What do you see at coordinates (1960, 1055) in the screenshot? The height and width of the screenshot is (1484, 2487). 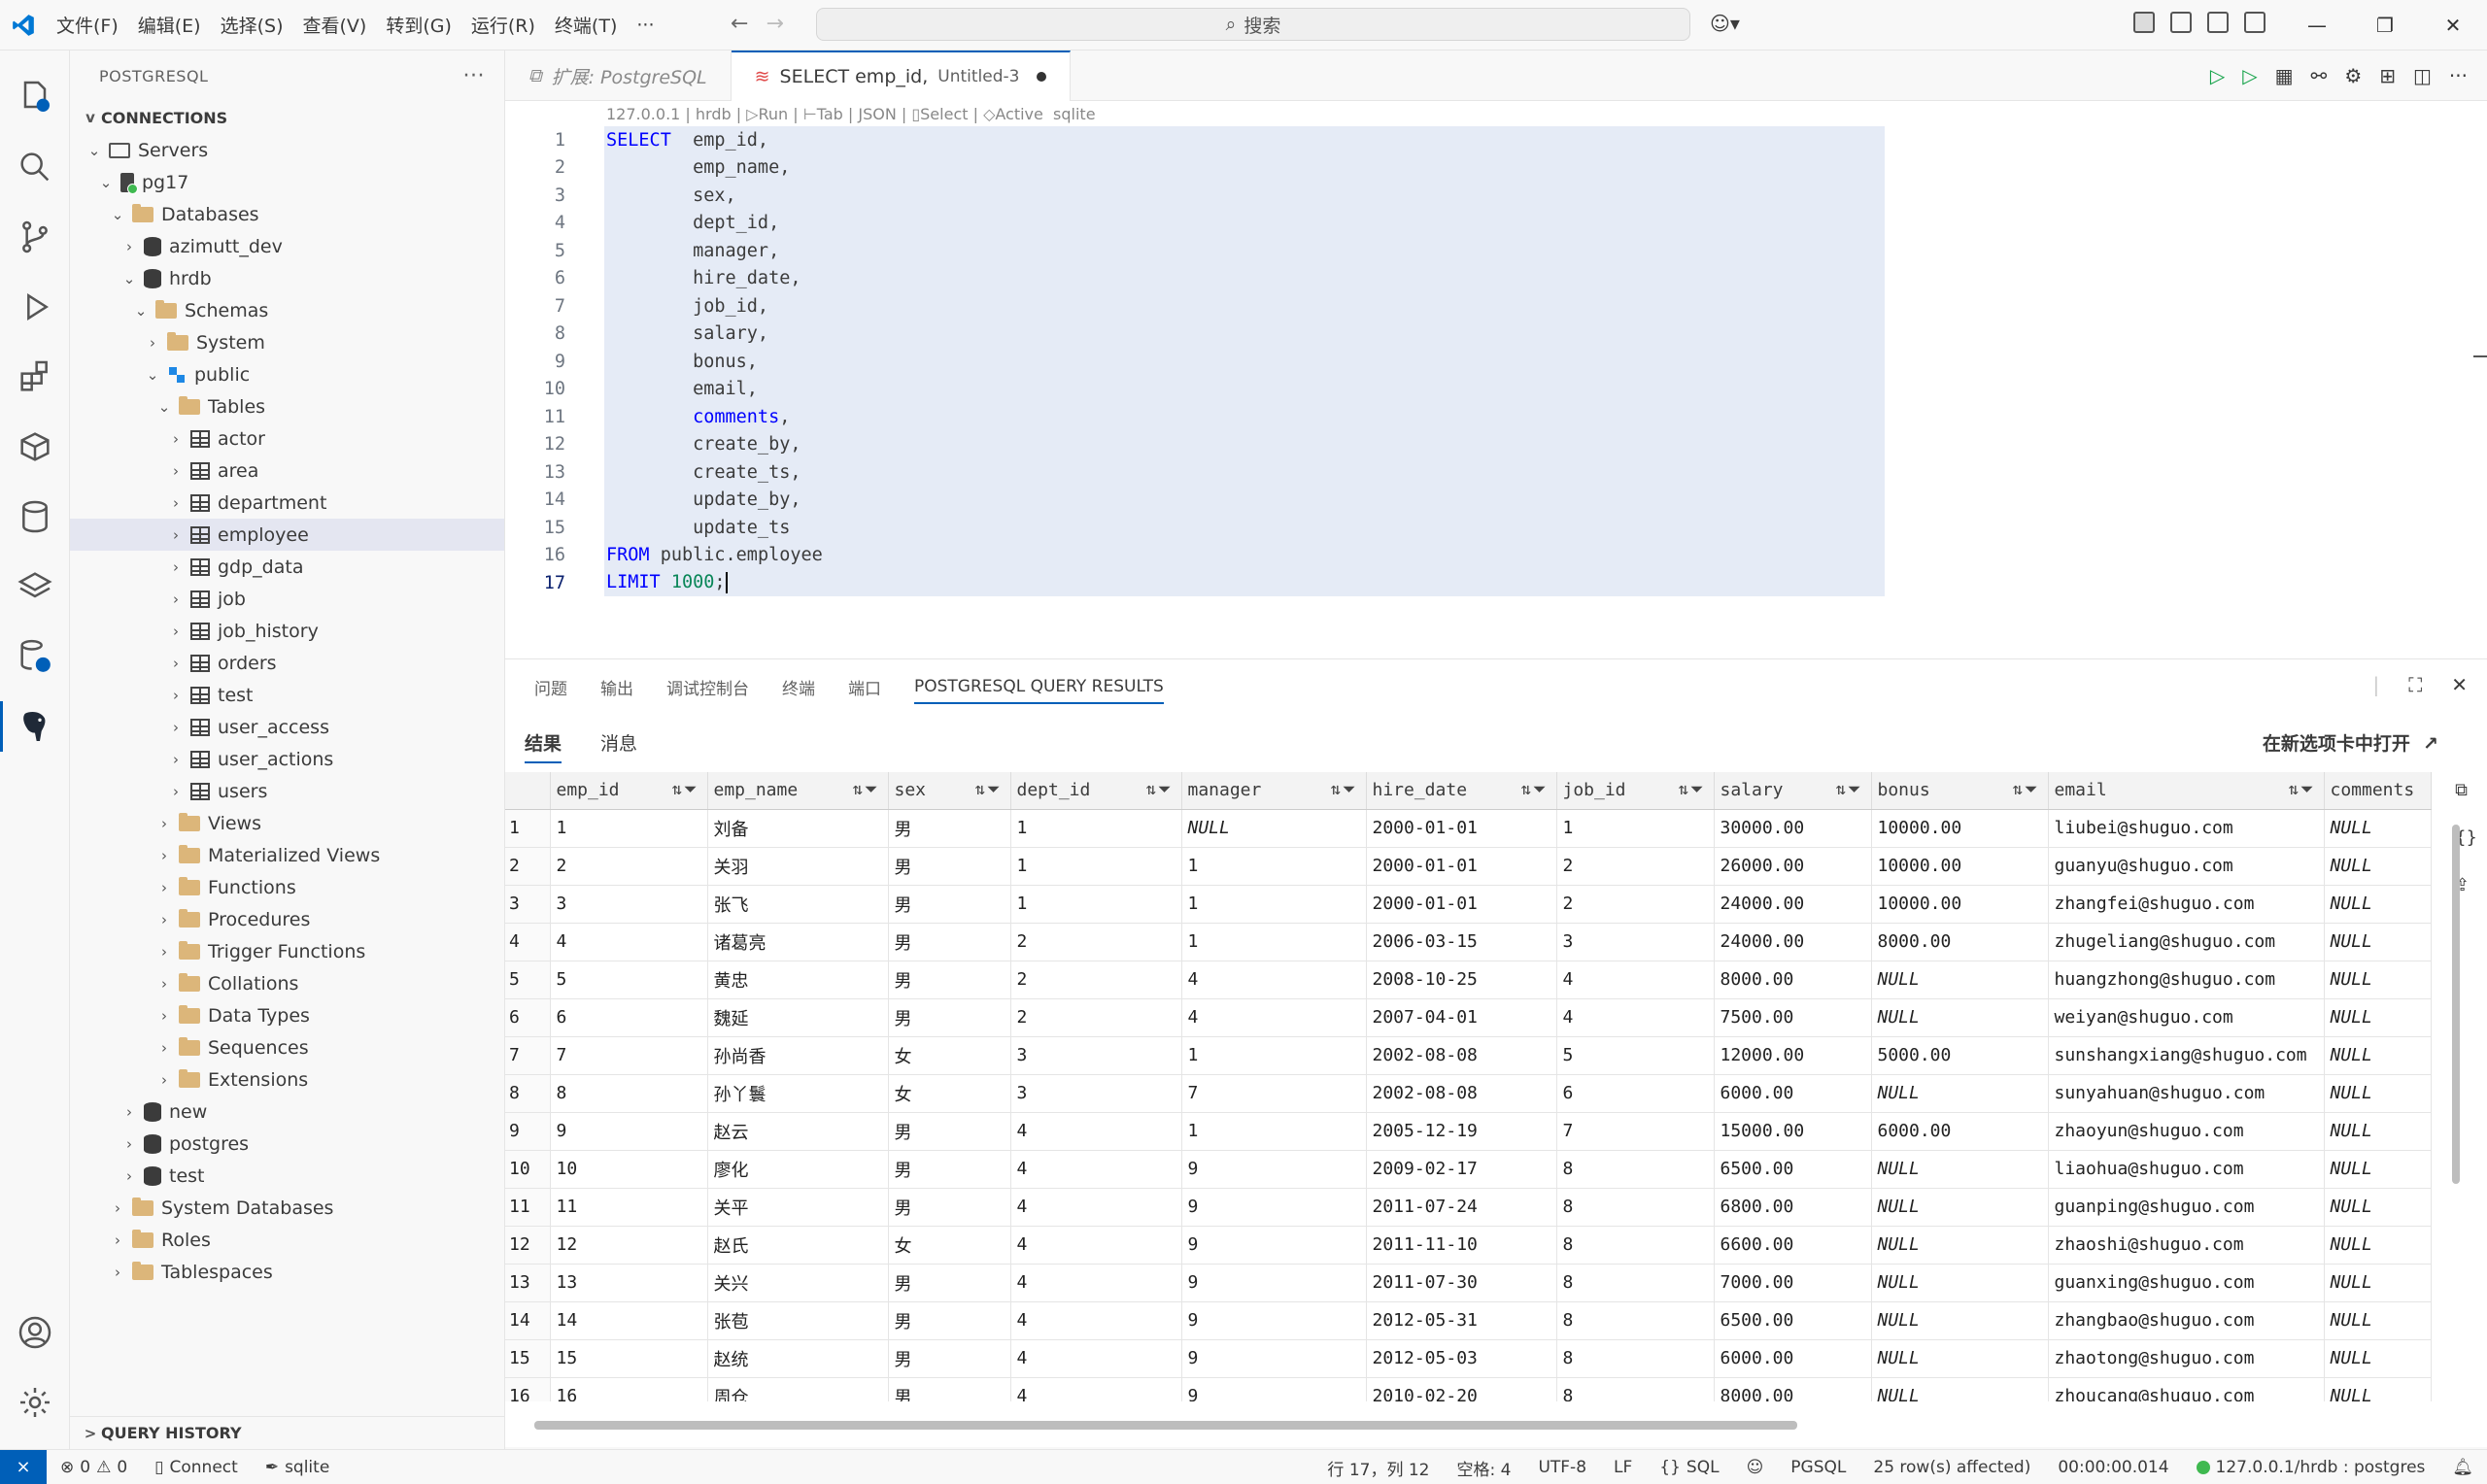 I see `table-cell: 5000.00` at bounding box center [1960, 1055].